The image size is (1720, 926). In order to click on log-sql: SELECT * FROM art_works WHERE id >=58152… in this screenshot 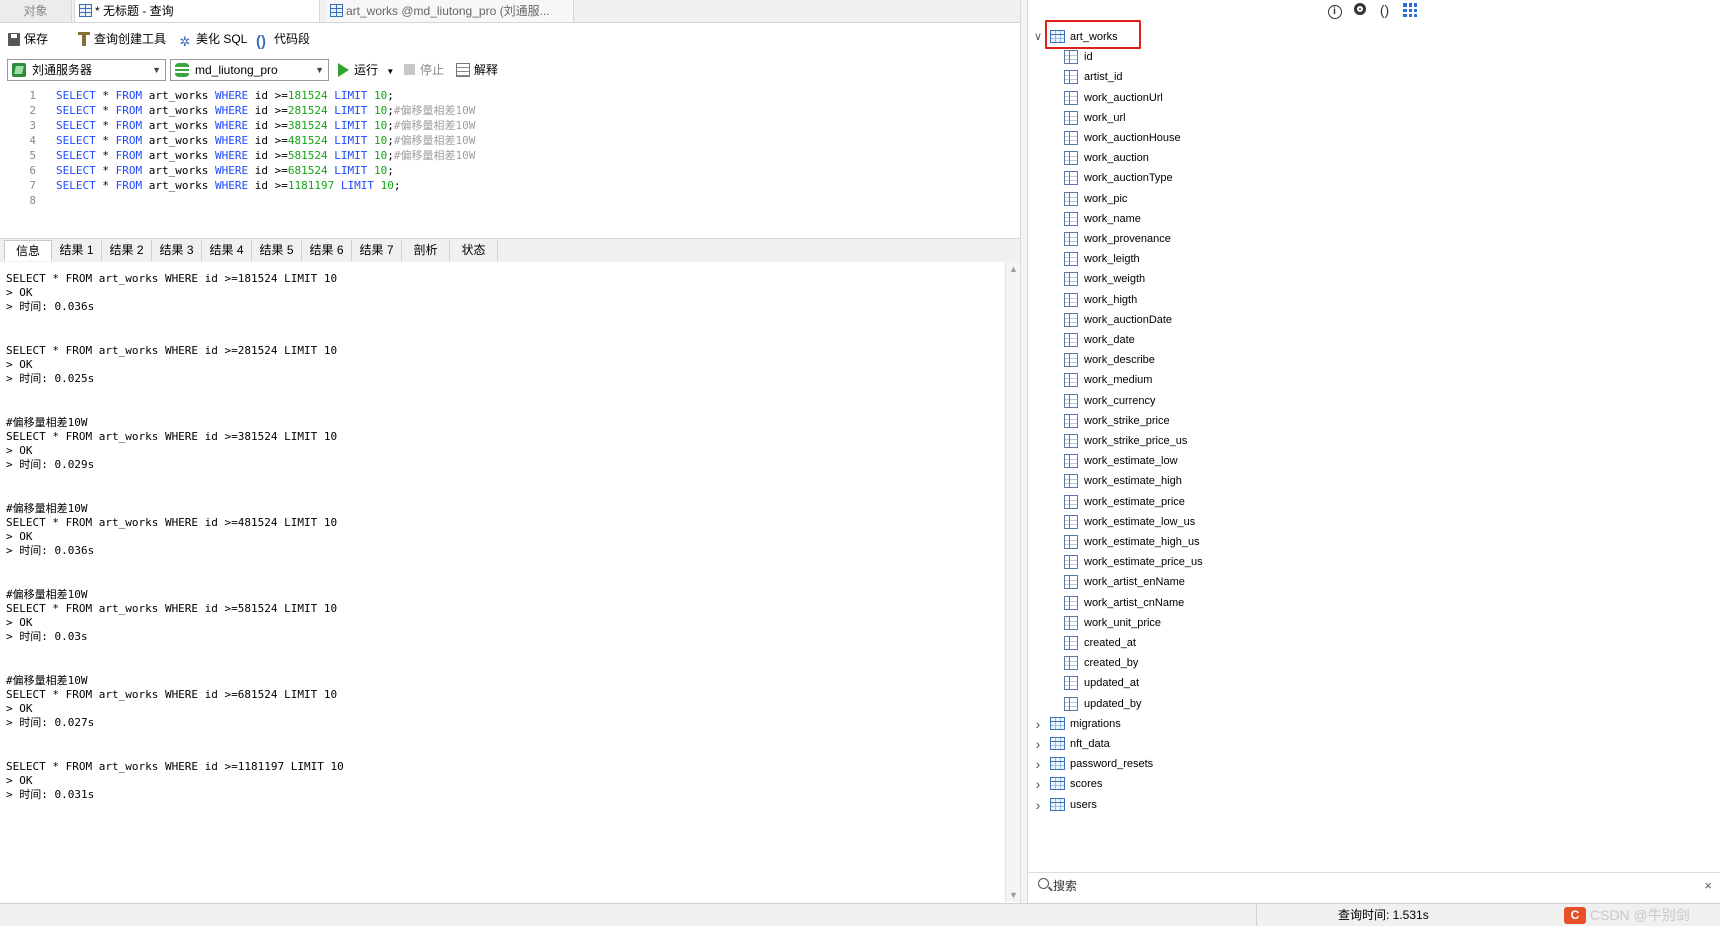, I will do `click(172, 608)`.